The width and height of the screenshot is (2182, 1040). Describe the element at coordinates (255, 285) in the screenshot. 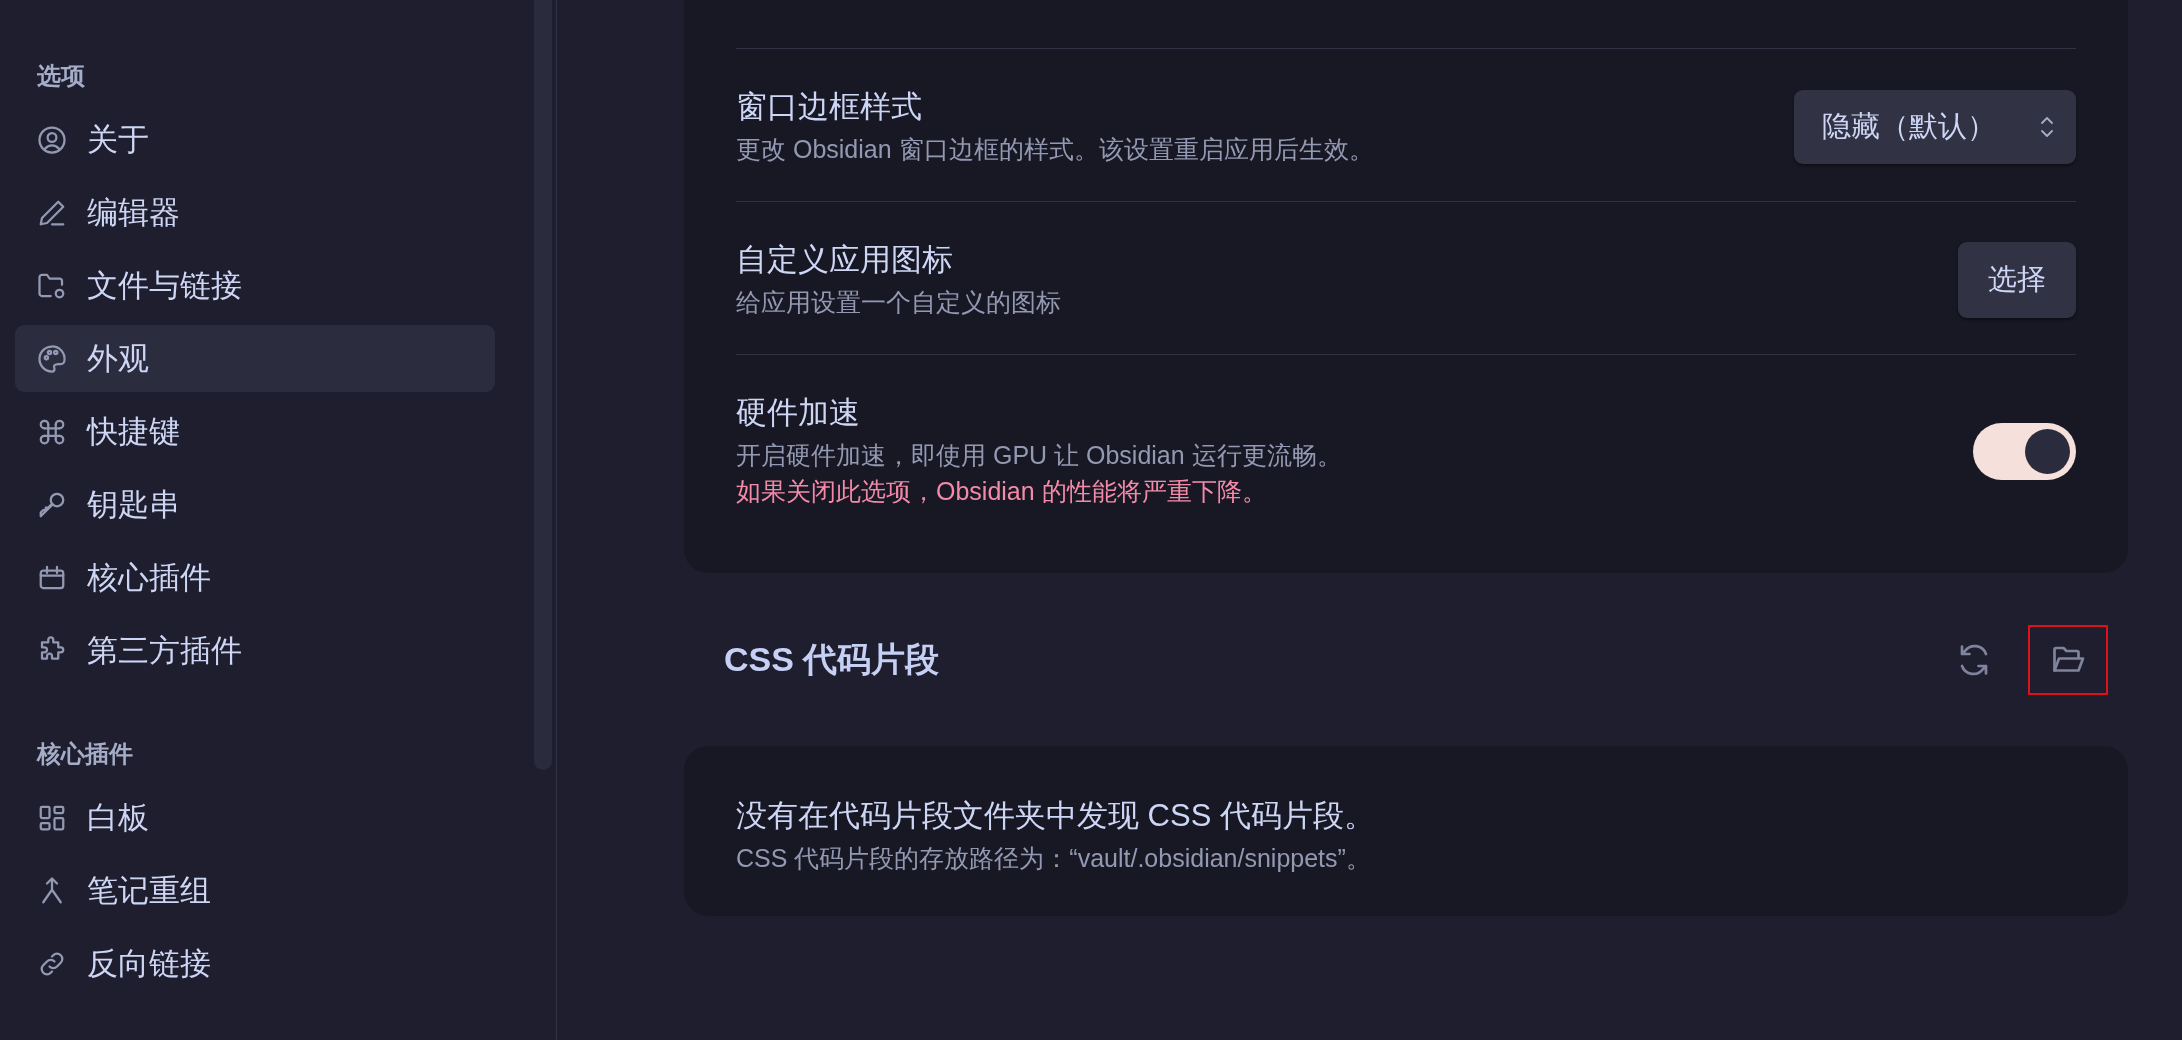

I see `sidebar-item: 文件与链接` at that location.